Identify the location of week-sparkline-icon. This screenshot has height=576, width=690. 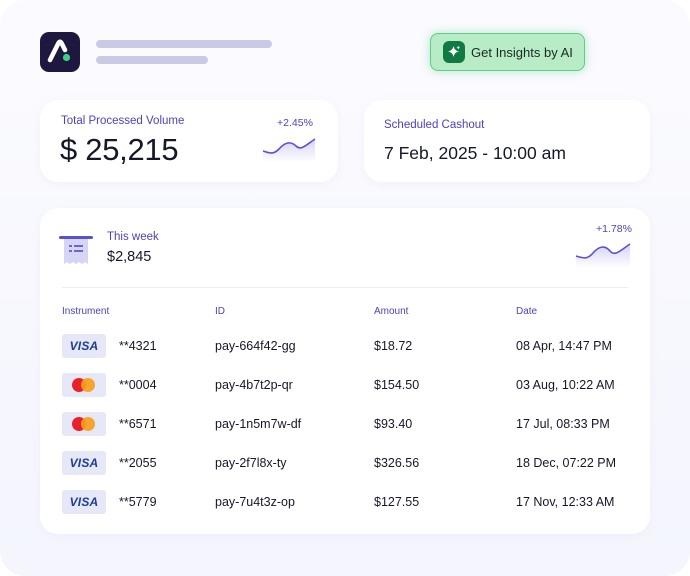
(603, 255).